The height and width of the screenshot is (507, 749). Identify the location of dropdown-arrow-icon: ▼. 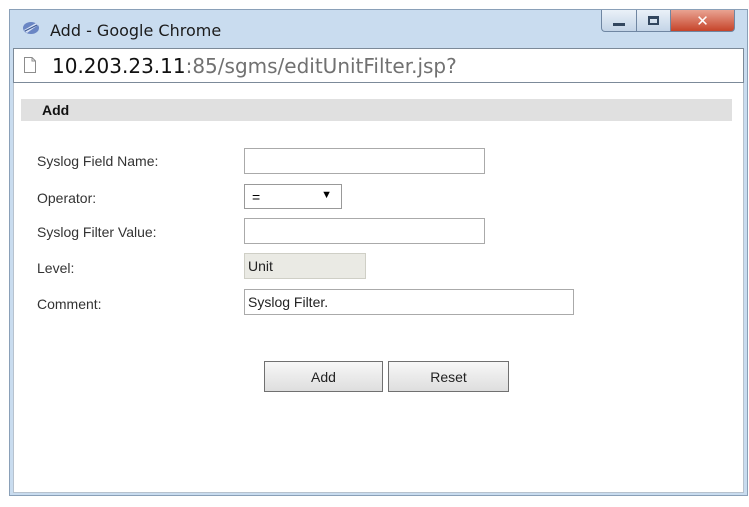
(326, 195).